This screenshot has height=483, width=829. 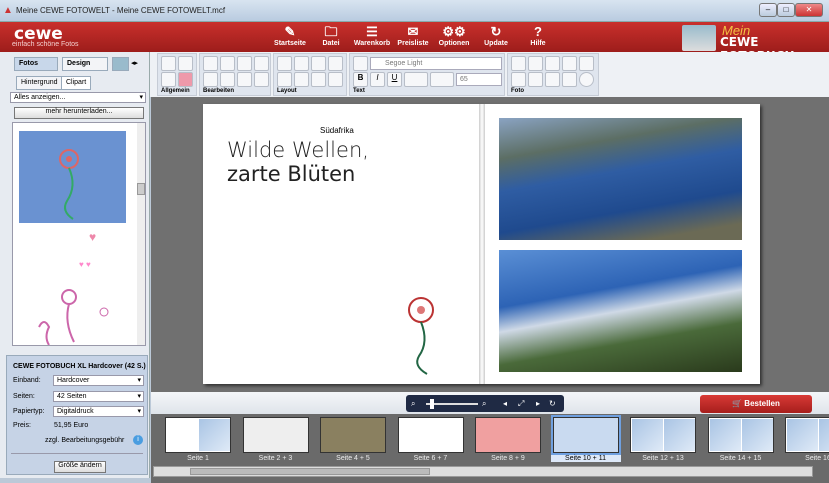 What do you see at coordinates (786, 10) in the screenshot?
I see `maximize-button: □` at bounding box center [786, 10].